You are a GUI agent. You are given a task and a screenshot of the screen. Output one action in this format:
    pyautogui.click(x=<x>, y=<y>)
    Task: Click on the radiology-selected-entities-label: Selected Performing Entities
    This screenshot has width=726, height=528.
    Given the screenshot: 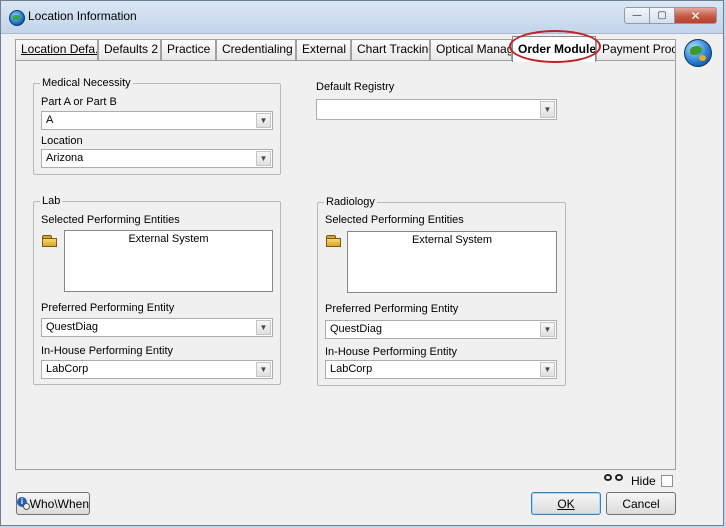 What is the action you would take?
    pyautogui.click(x=394, y=220)
    